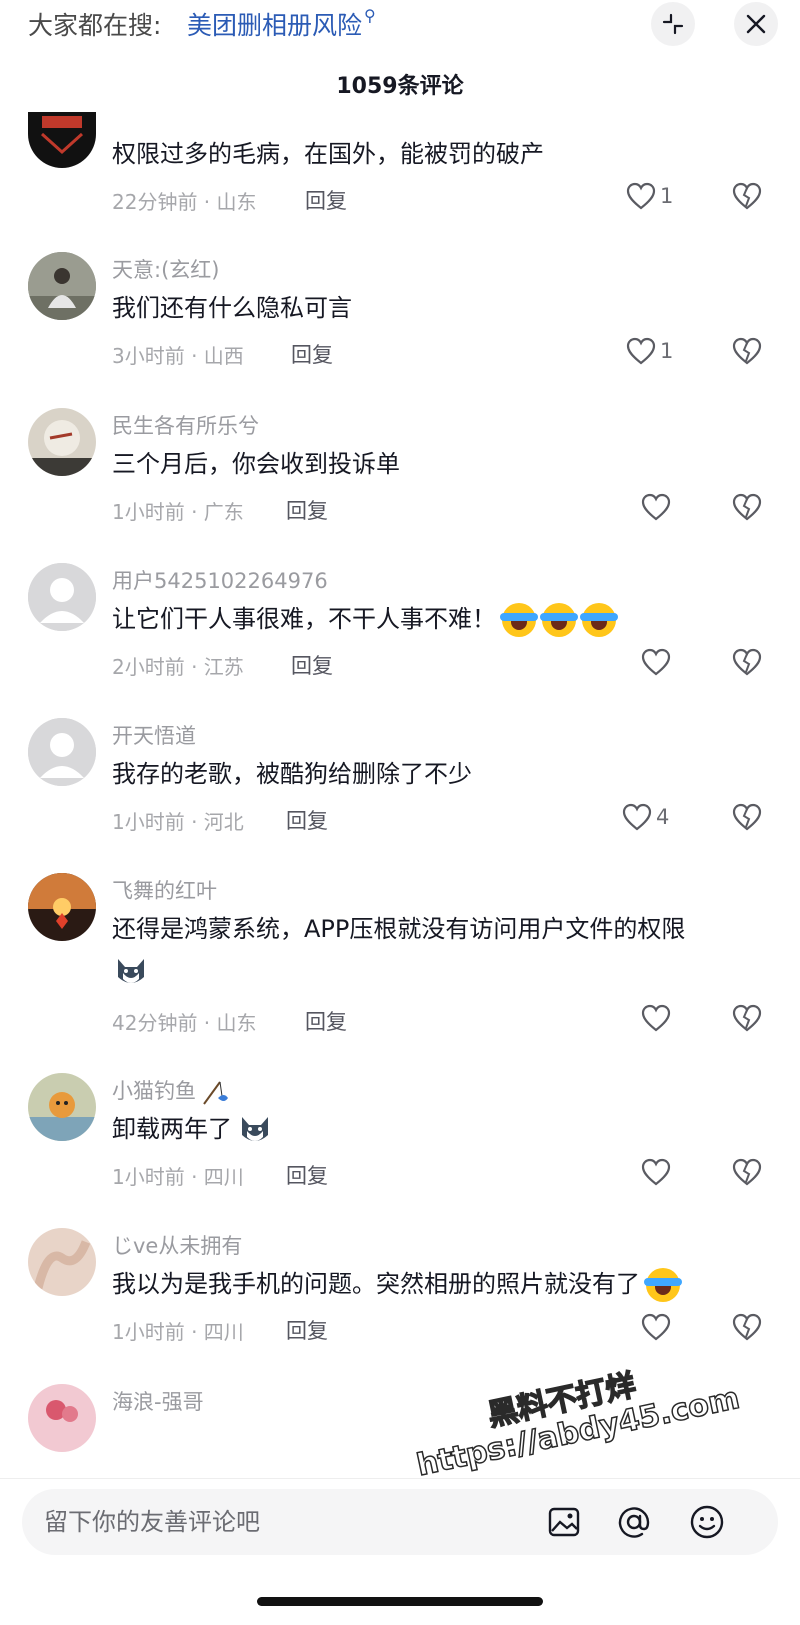 The width and height of the screenshot is (800, 1625). I want to click on default-avatar-icon, so click(62, 752).